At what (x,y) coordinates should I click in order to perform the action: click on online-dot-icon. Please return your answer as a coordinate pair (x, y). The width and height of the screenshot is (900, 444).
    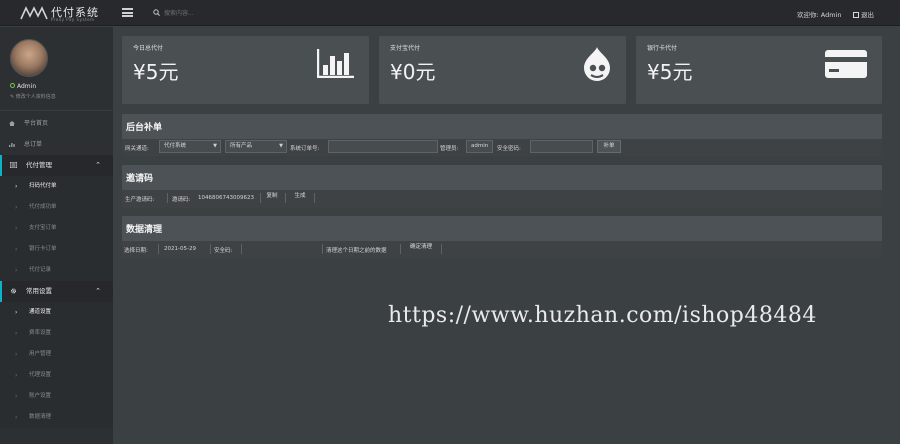
    Looking at the image, I should click on (12, 85).